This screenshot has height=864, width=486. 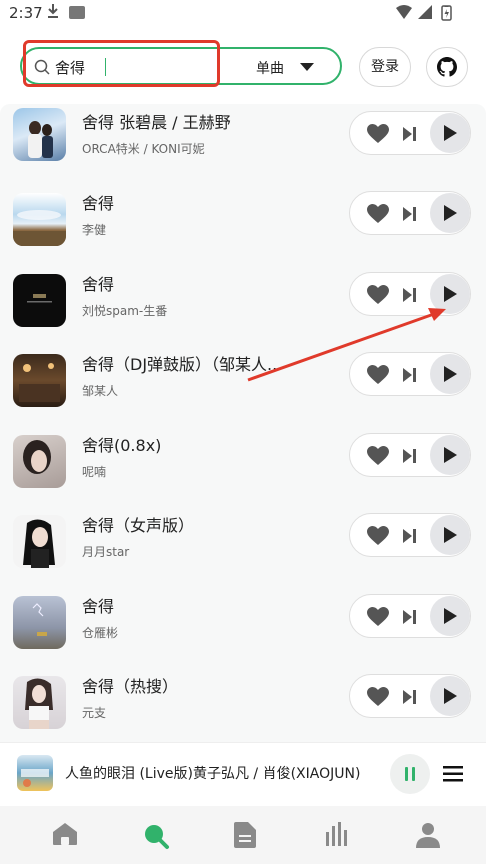 I want to click on chevron-down-icon, so click(x=307, y=67).